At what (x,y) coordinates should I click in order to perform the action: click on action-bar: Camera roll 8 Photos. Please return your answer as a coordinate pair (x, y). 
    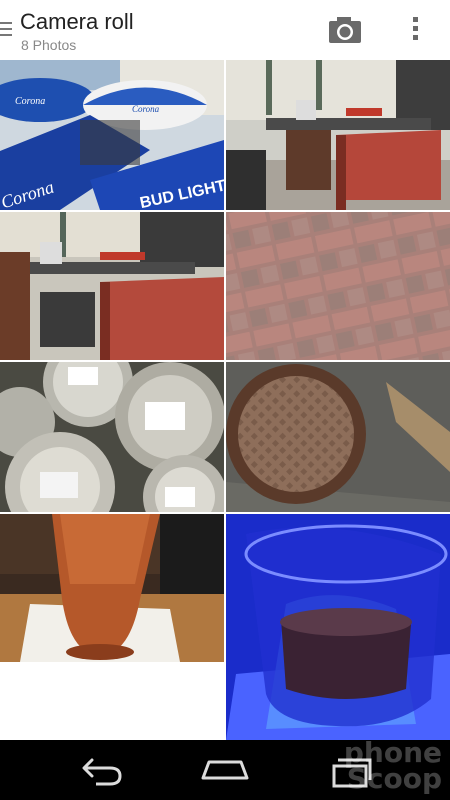
    Looking at the image, I should click on (225, 30).